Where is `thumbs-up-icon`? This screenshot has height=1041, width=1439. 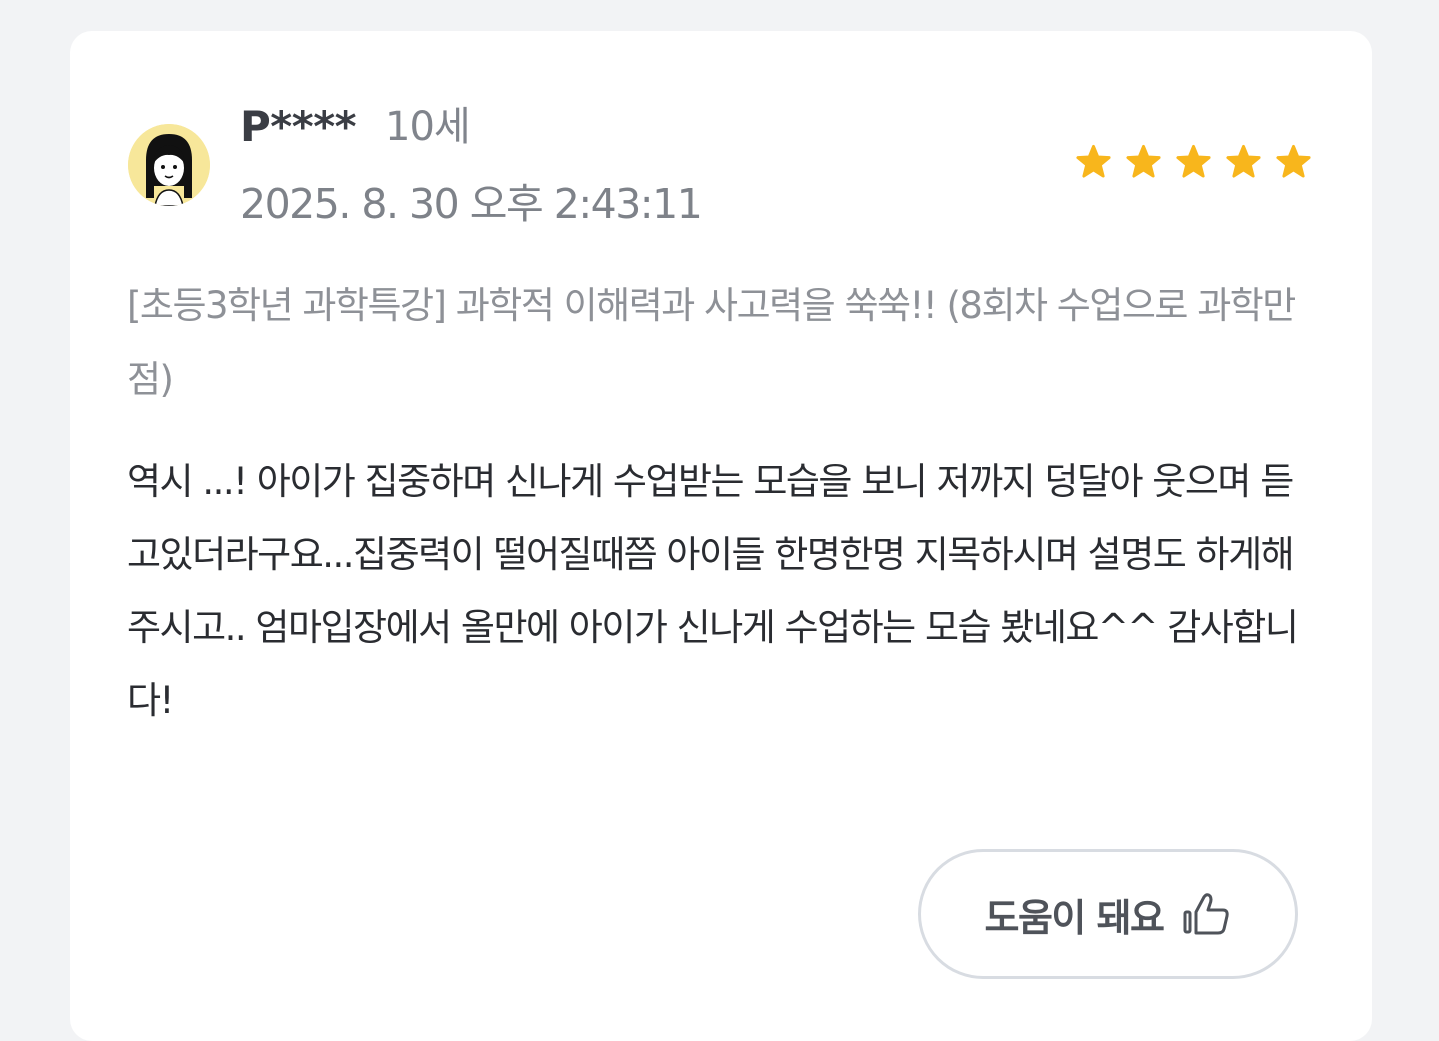
thumbs-up-icon is located at coordinates (1206, 914).